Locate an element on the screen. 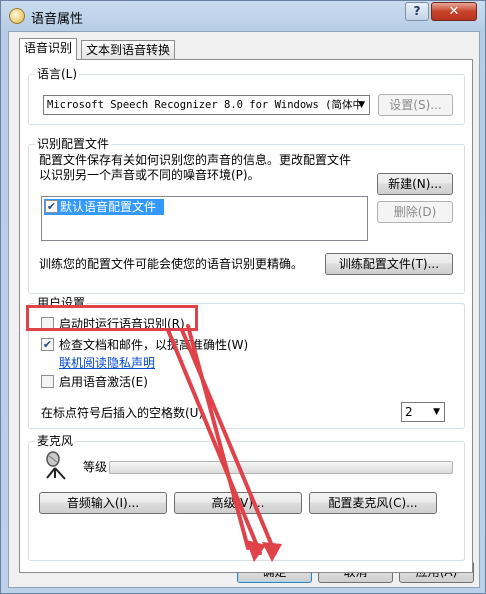 Image resolution: width=486 pixels, height=594 pixels. profile-checkbox: ✔ is located at coordinates (51, 206).